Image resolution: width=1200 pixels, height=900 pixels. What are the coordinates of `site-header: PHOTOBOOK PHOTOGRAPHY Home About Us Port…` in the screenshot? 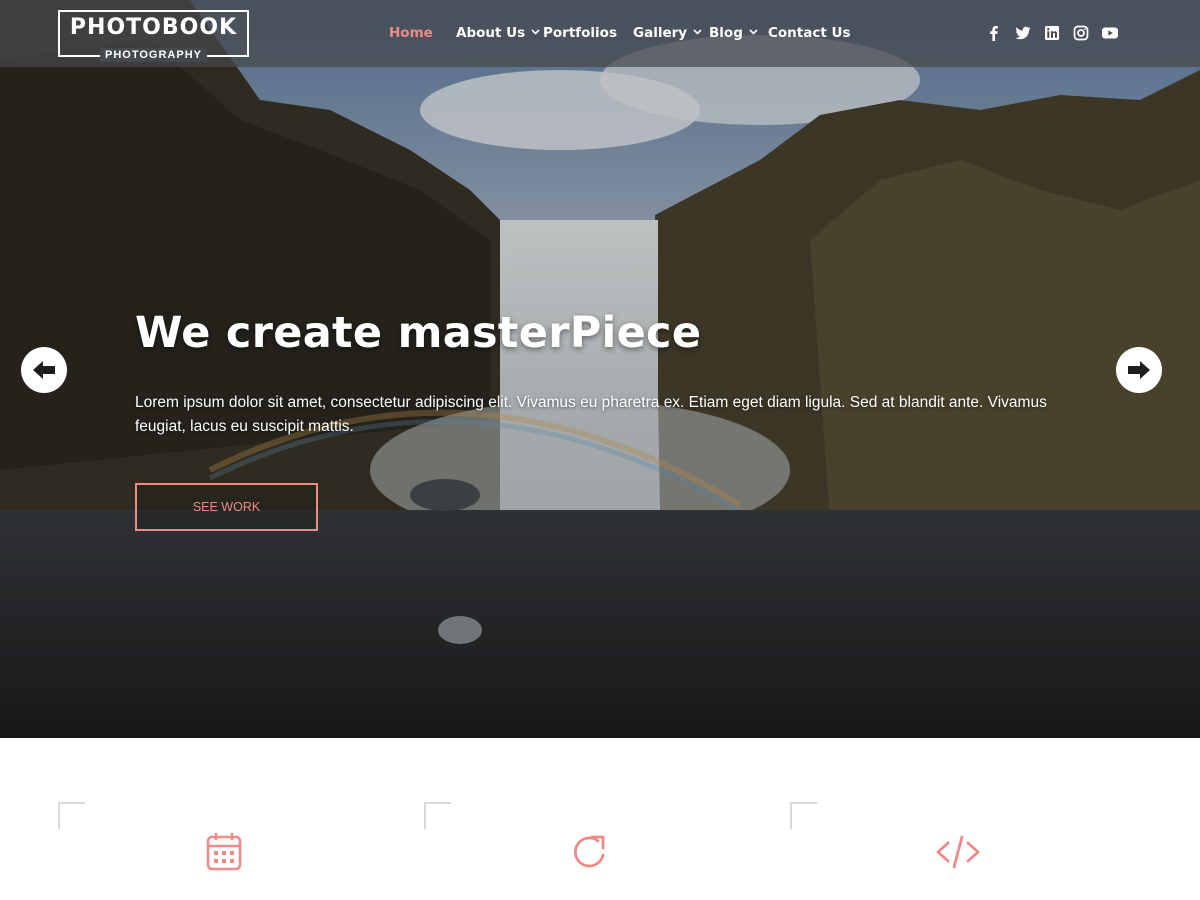 It's located at (600, 33).